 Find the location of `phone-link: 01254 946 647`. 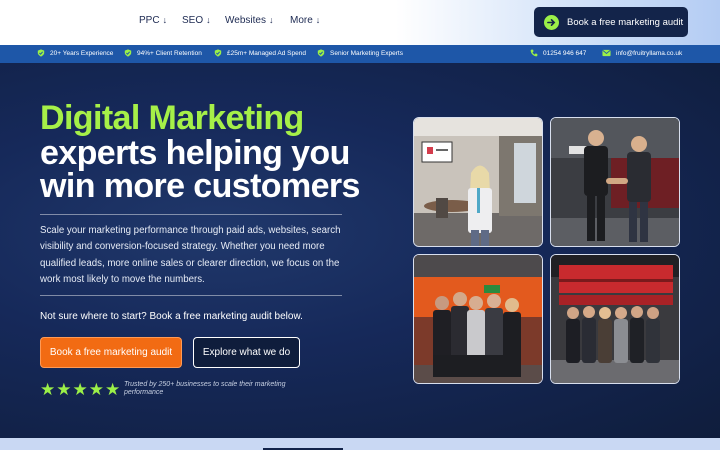

phone-link: 01254 946 647 is located at coordinates (558, 53).